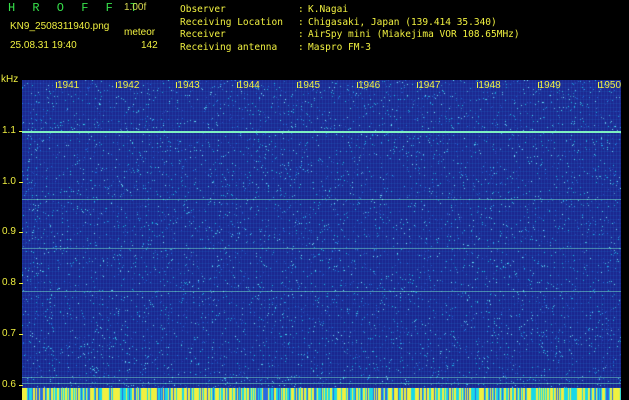 The image size is (629, 400). I want to click on time-tick-label: 1946, so click(369, 85).